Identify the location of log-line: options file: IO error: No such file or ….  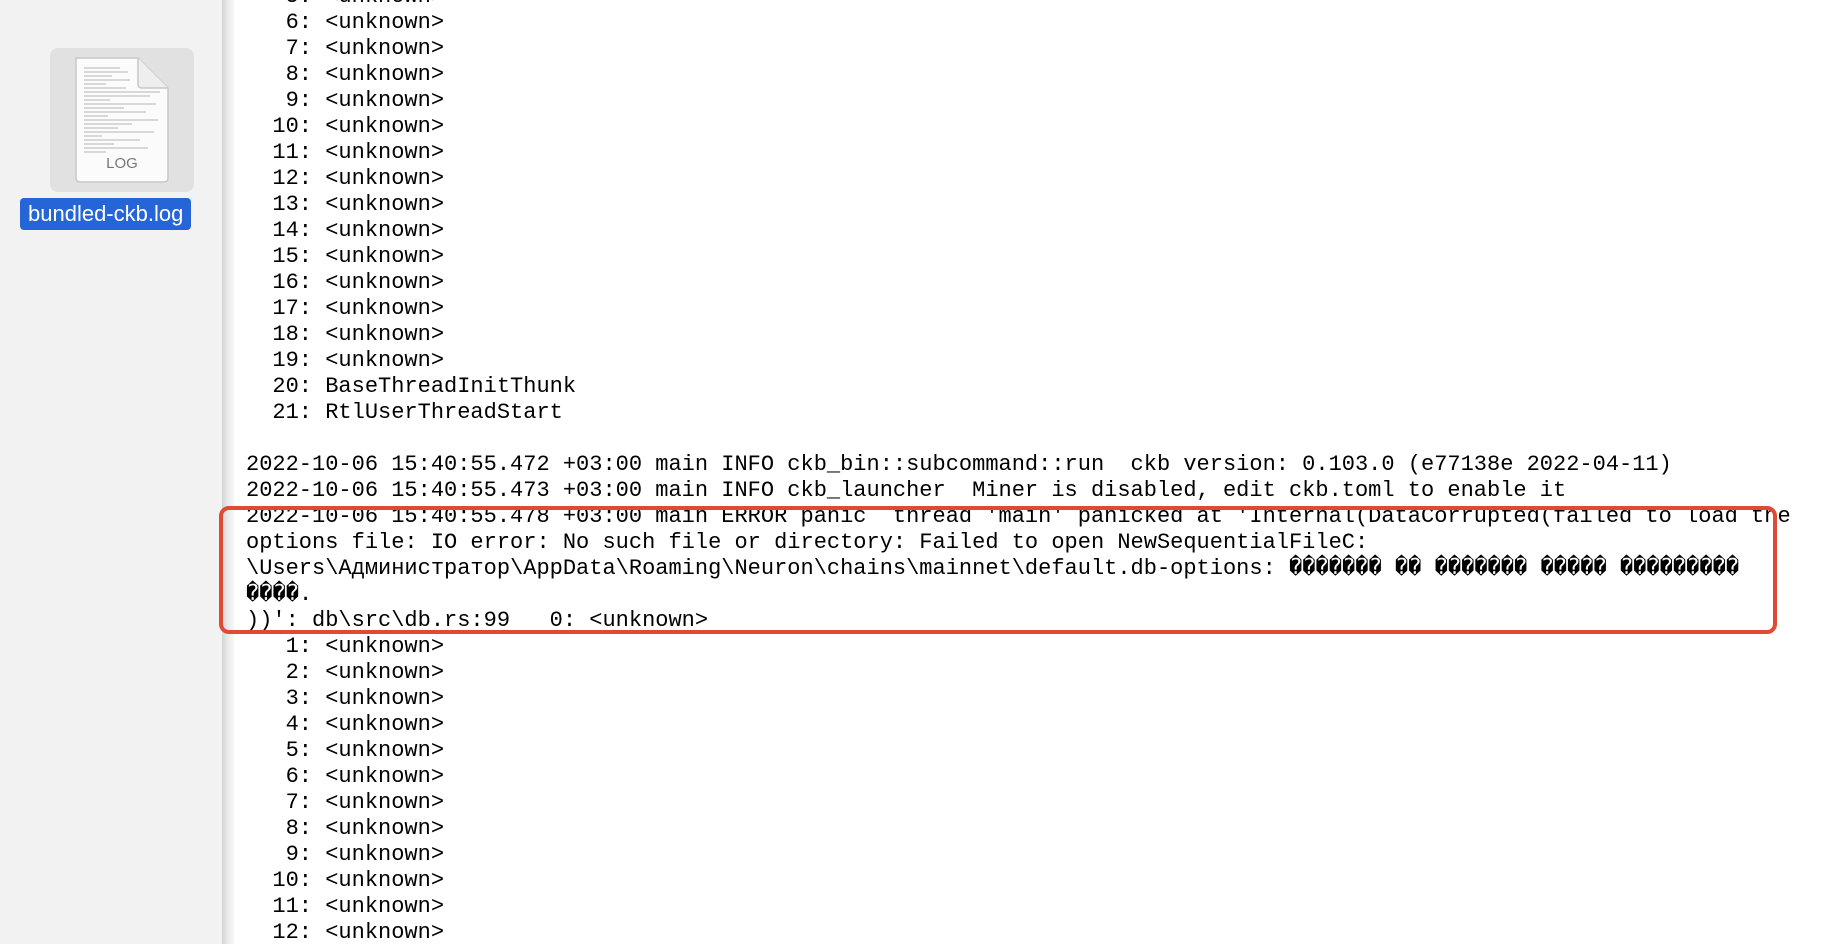
(807, 542).